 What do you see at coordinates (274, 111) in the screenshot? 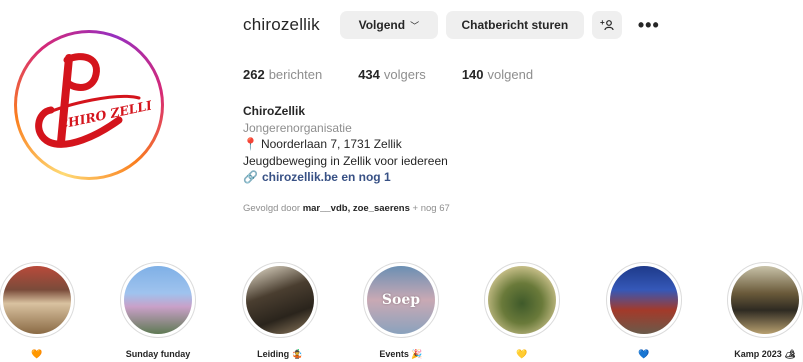
I see `profile-name: ChiroZellik` at bounding box center [274, 111].